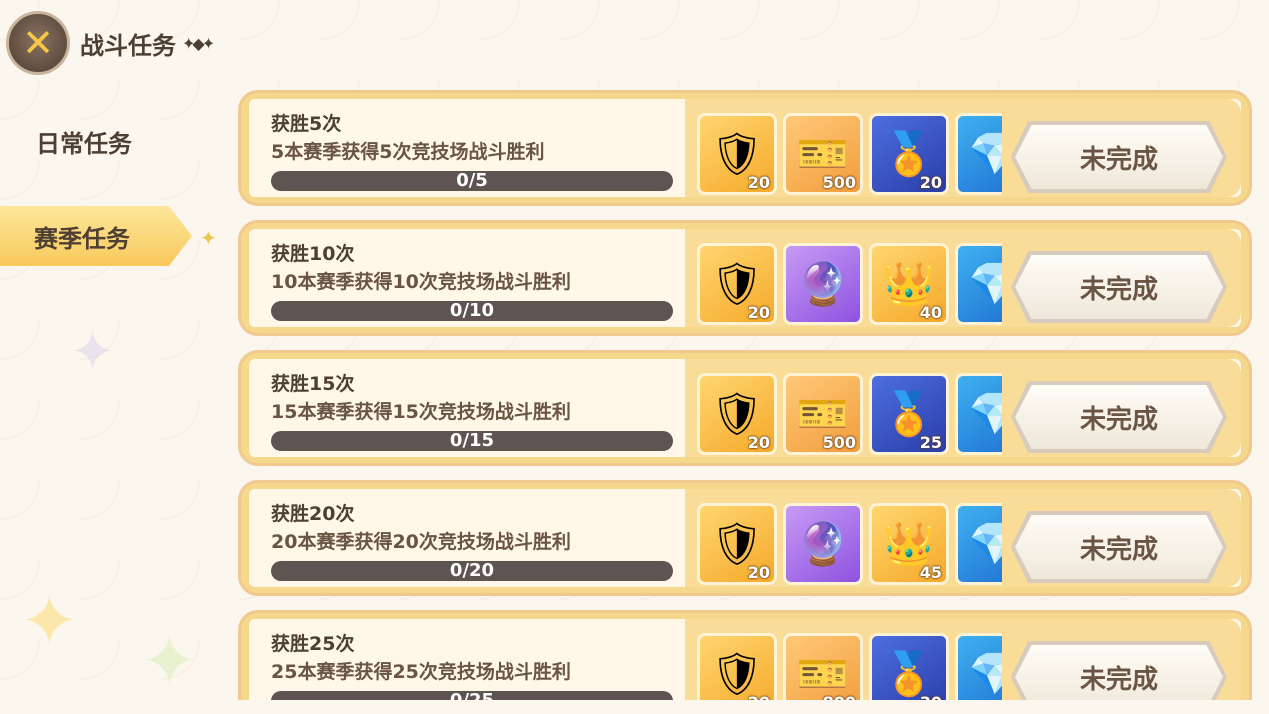 This screenshot has width=1269, height=714. Describe the element at coordinates (421, 282) in the screenshot. I see `task-description: 10本赛季获得10次竞技场战斗胜利` at that location.